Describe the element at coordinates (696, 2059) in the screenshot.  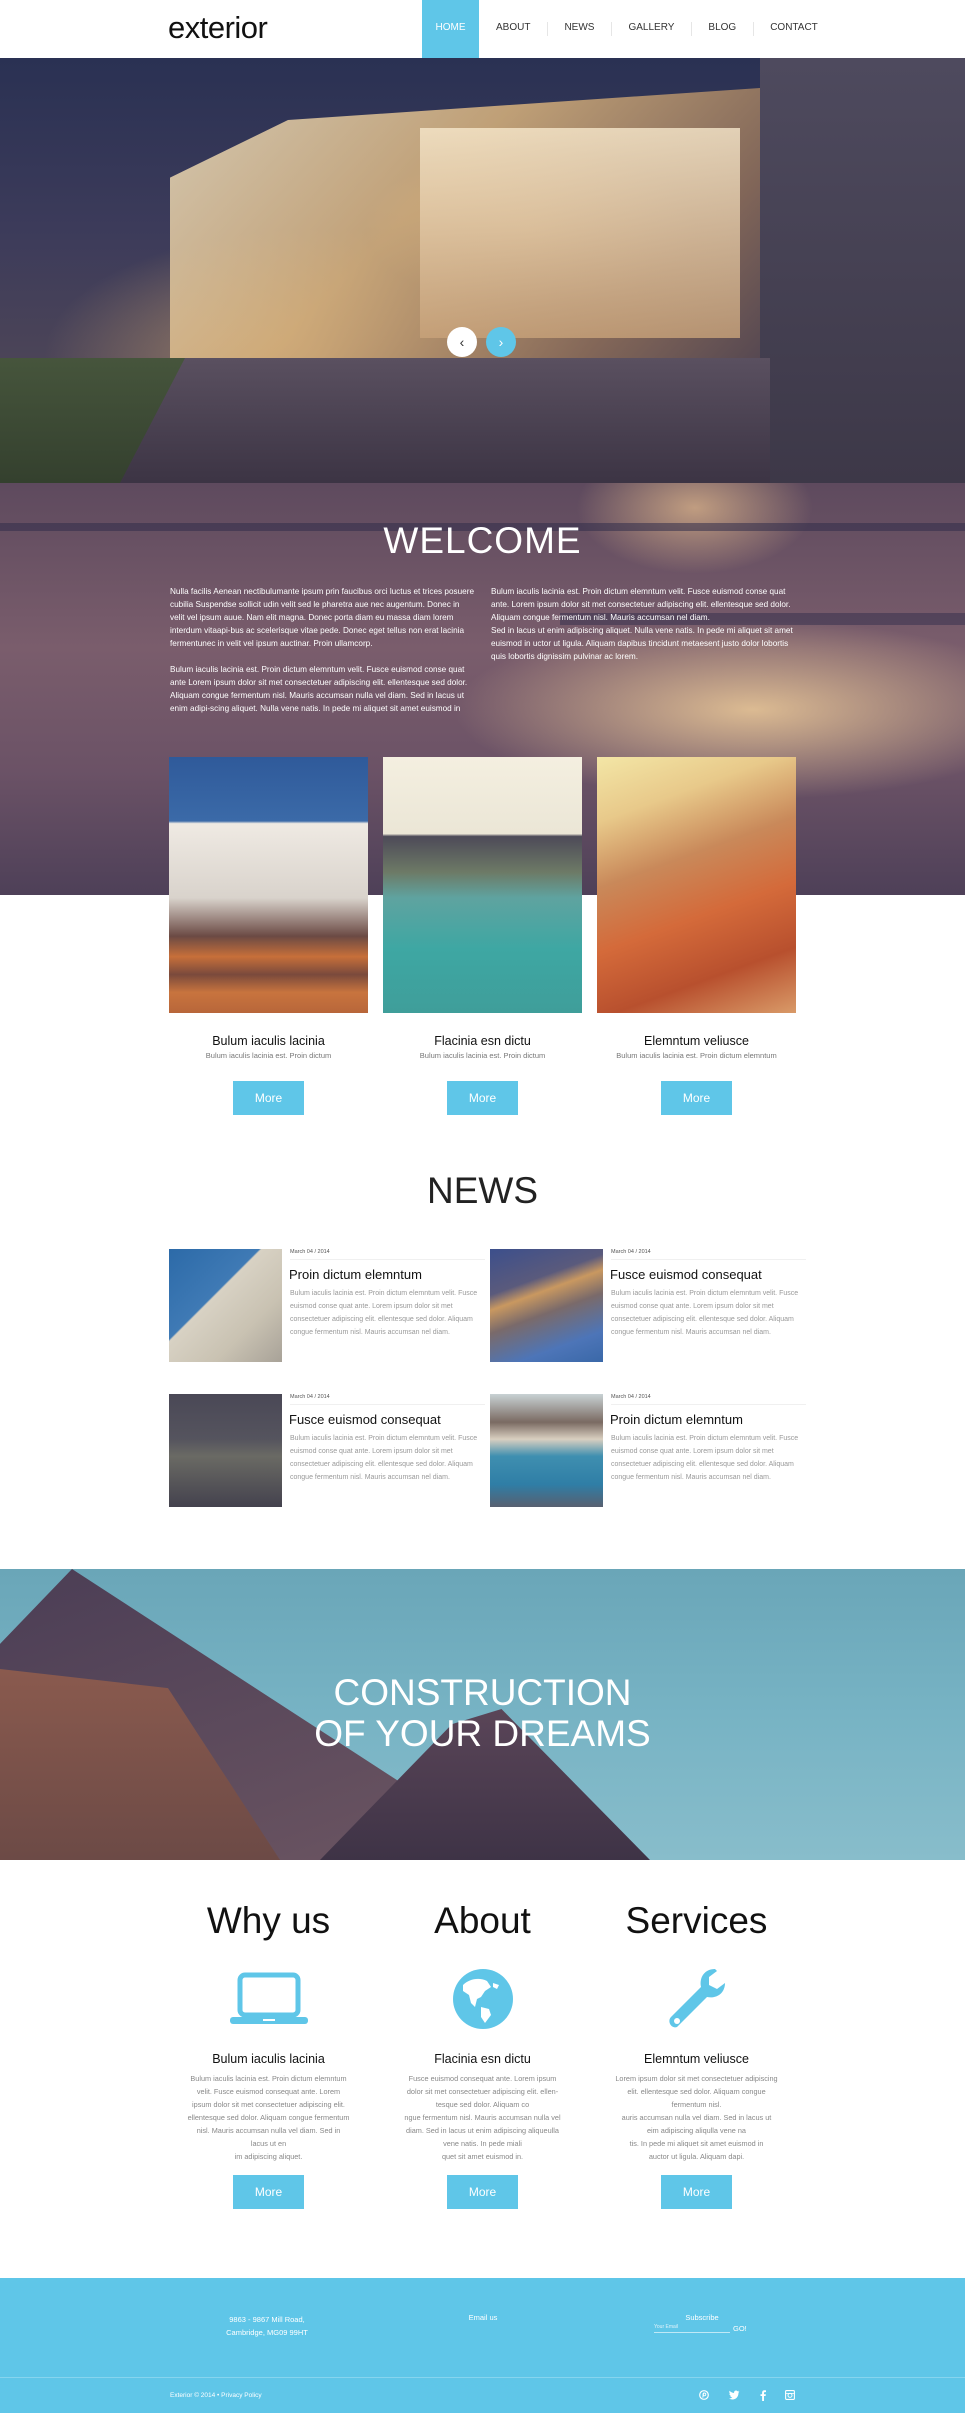
I see `column-subtitle: Elemntum veliusce` at that location.